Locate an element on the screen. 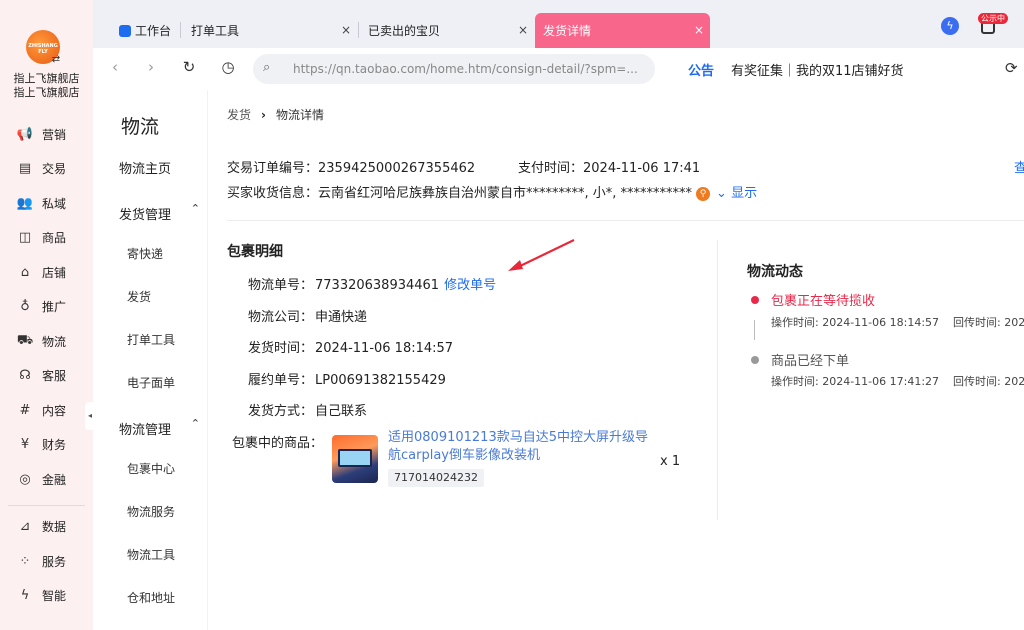 This screenshot has width=1024, height=630. subnav-group-shipping: 发货管理 ⌃ is located at coordinates (150, 212).